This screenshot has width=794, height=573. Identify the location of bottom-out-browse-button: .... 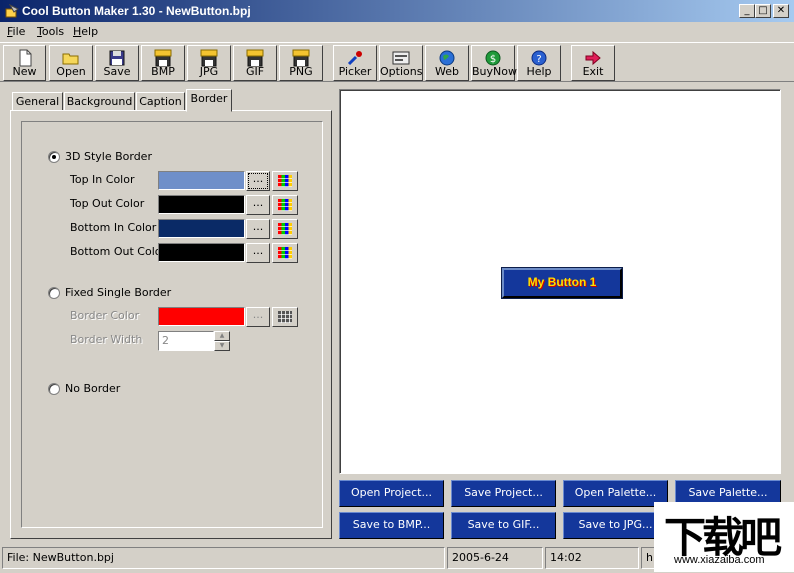
(258, 253).